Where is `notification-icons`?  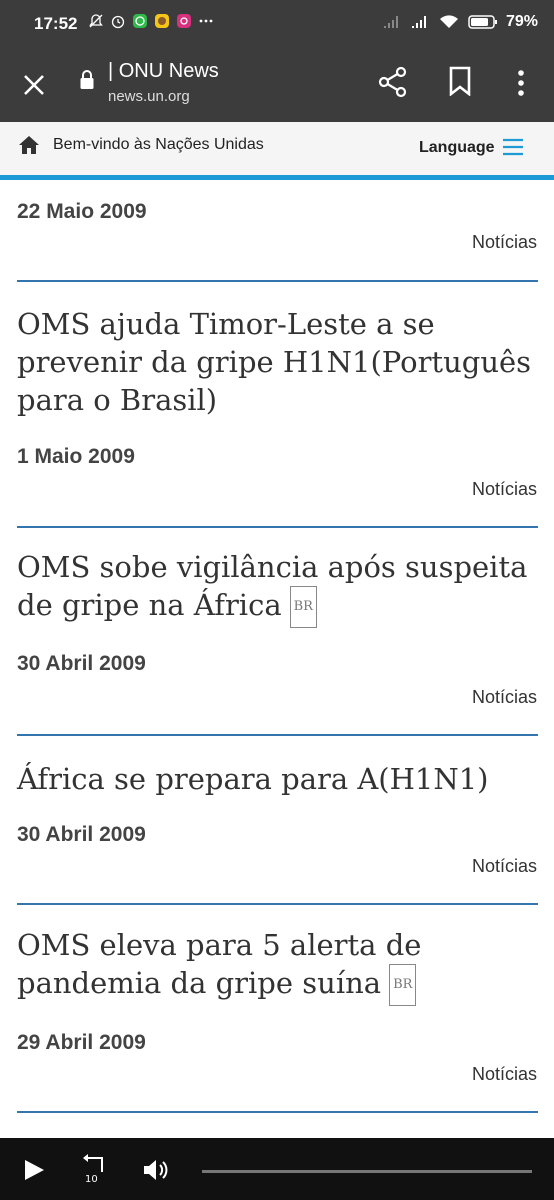 notification-icons is located at coordinates (151, 21).